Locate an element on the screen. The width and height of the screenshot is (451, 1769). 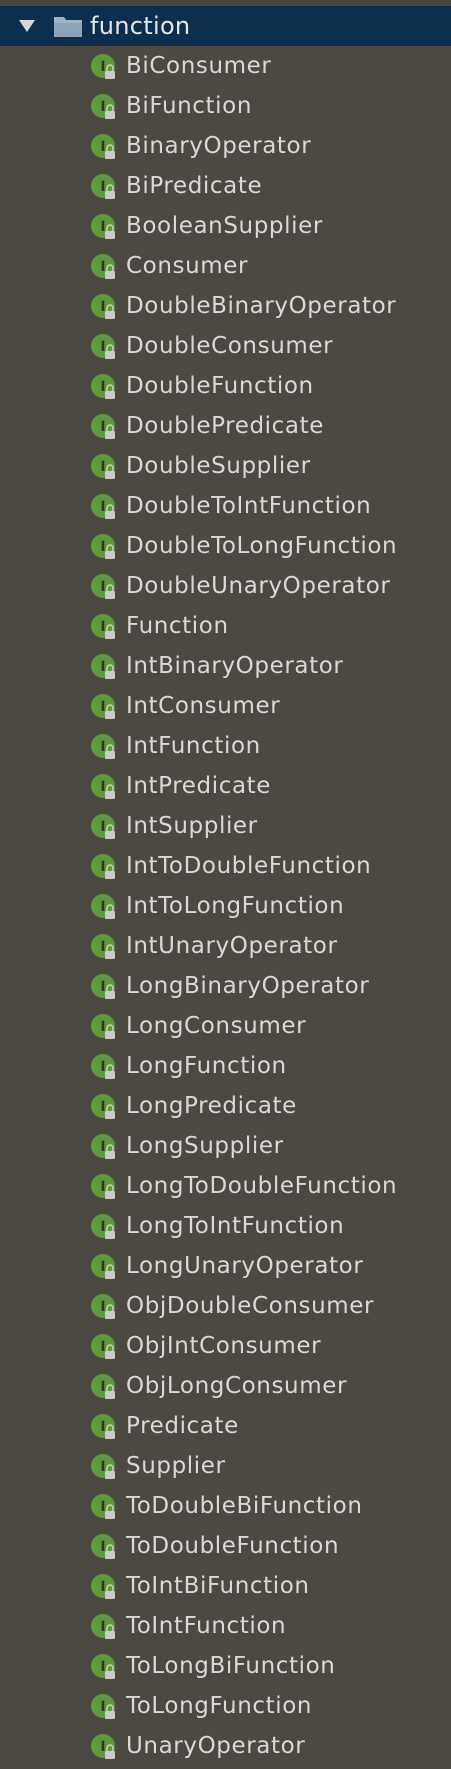
tree-item: I LongConsumer is located at coordinates (225, 1027).